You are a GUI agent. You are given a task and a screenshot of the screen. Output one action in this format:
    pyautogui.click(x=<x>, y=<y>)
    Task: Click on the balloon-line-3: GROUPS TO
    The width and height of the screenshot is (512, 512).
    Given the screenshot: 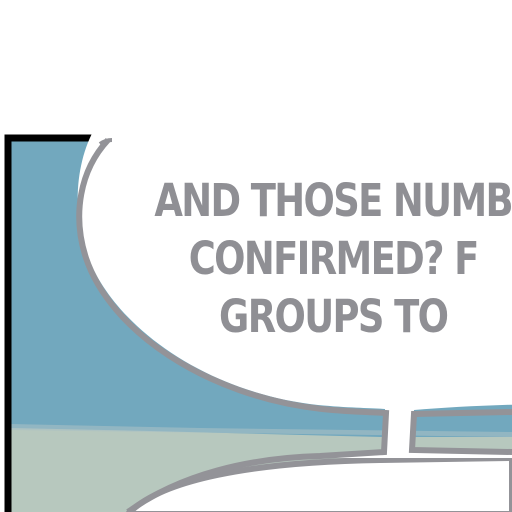 What is the action you would take?
    pyautogui.click(x=334, y=316)
    